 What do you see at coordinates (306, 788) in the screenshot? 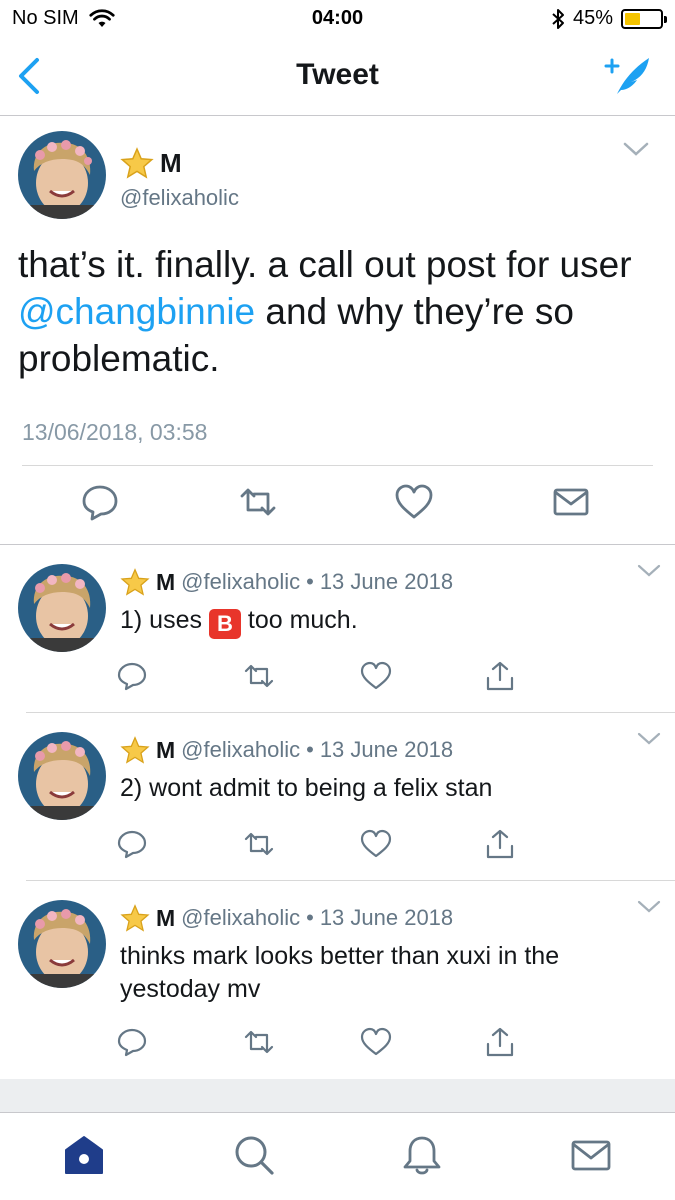
I see `reply-text: 2) wont admit to being a felix stan` at bounding box center [306, 788].